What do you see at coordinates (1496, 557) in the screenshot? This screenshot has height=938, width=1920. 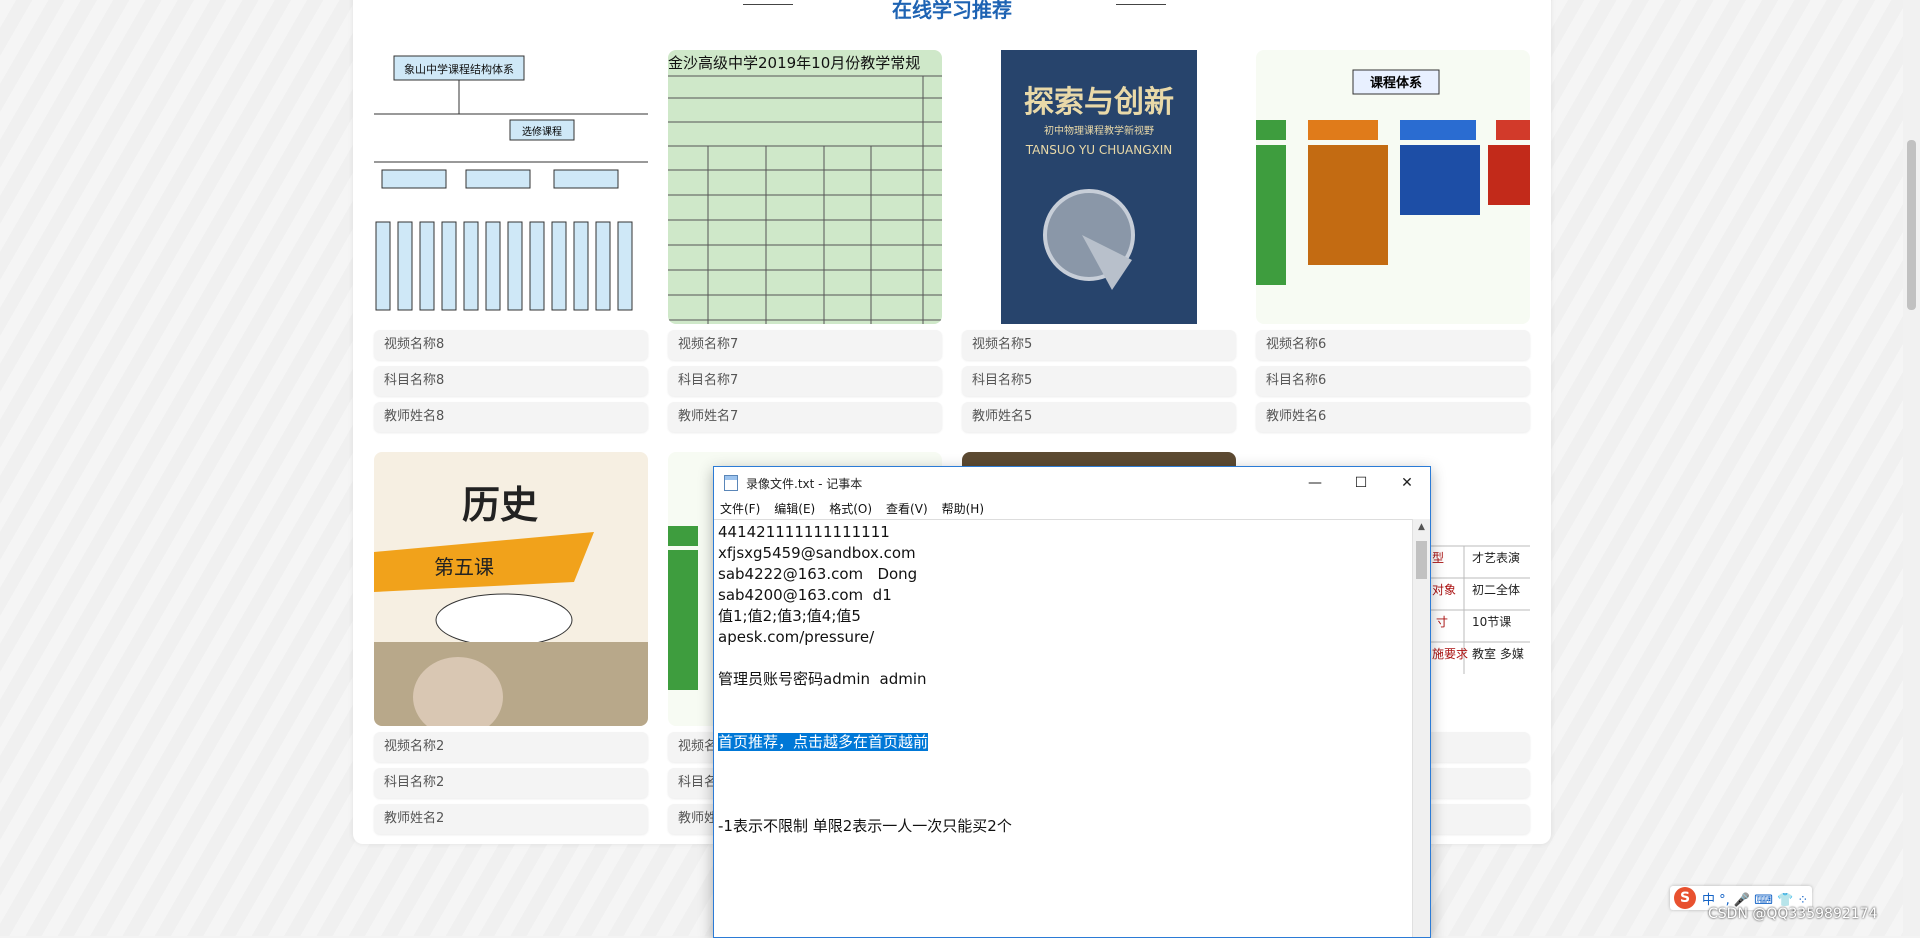 I see `svg-text: 才艺表演` at bounding box center [1496, 557].